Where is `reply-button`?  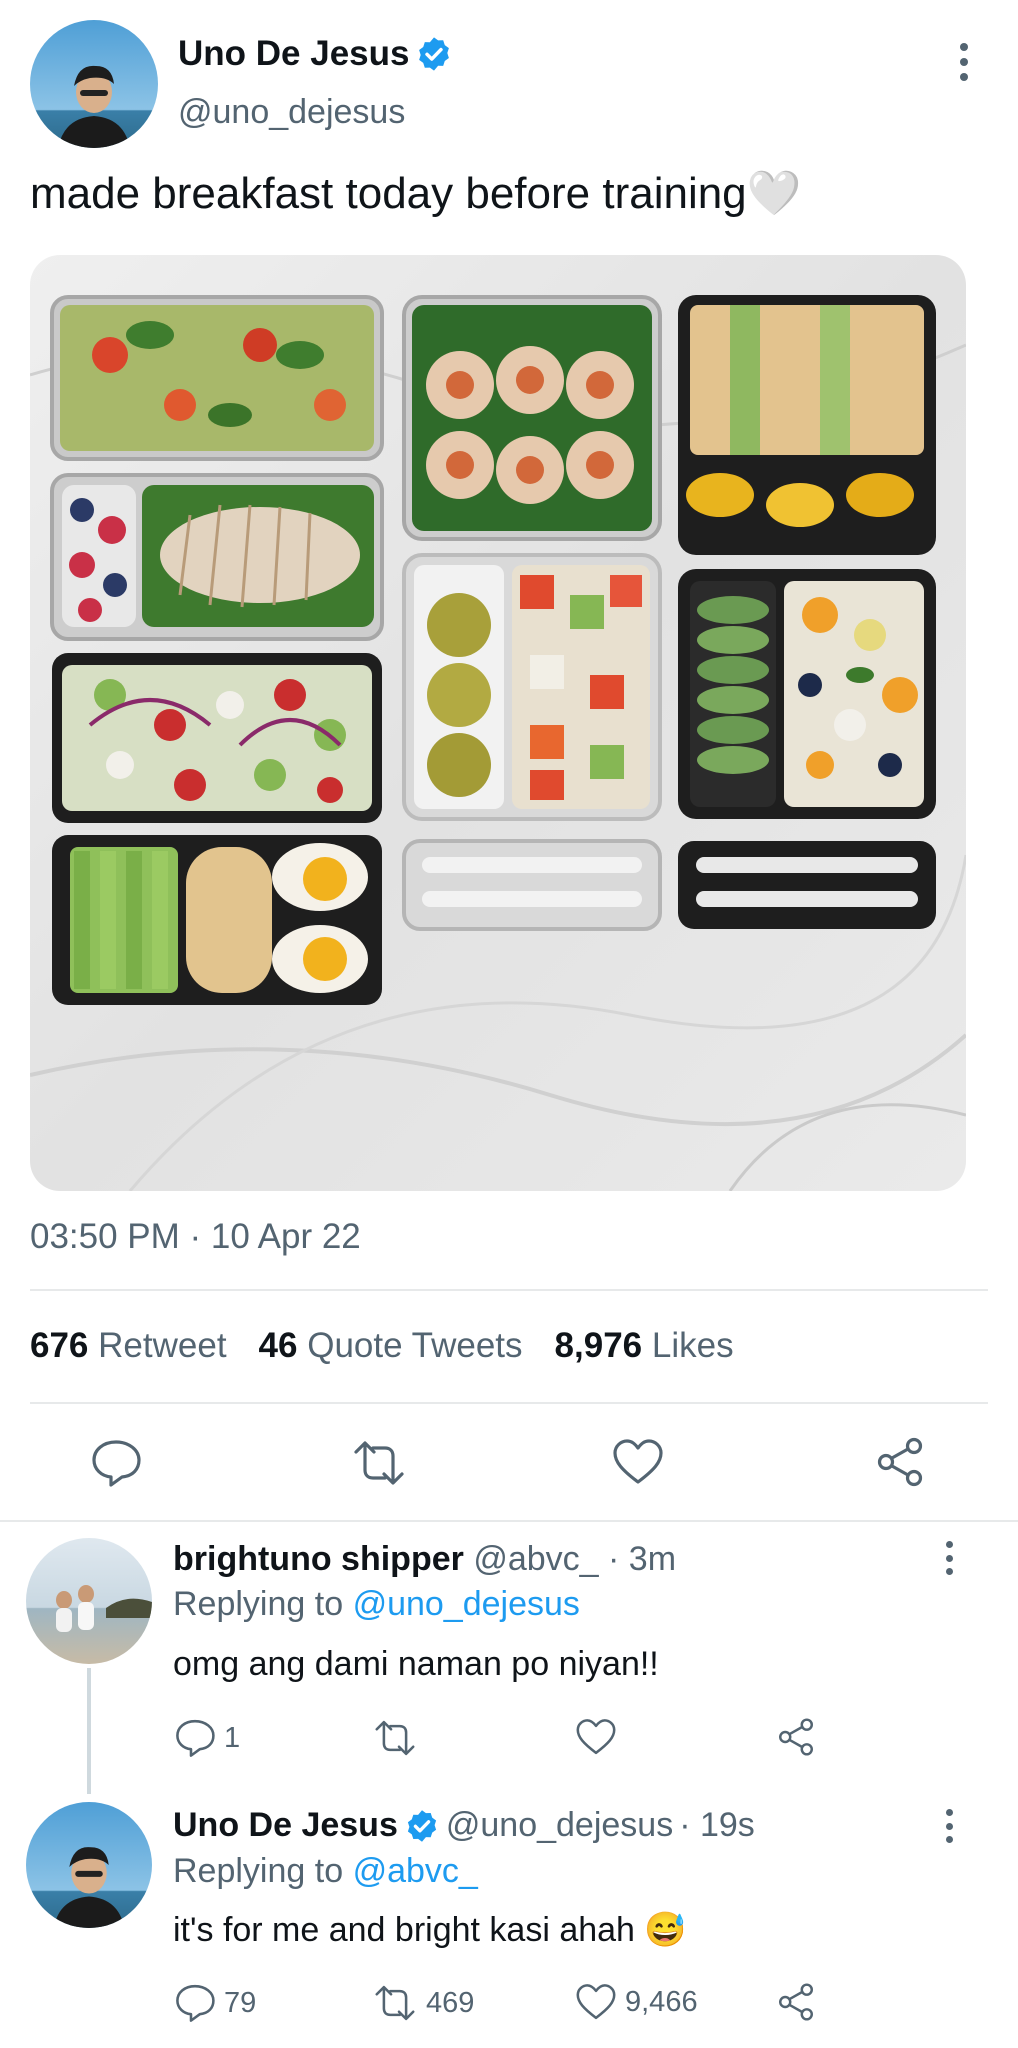 reply-button is located at coordinates (116, 1463).